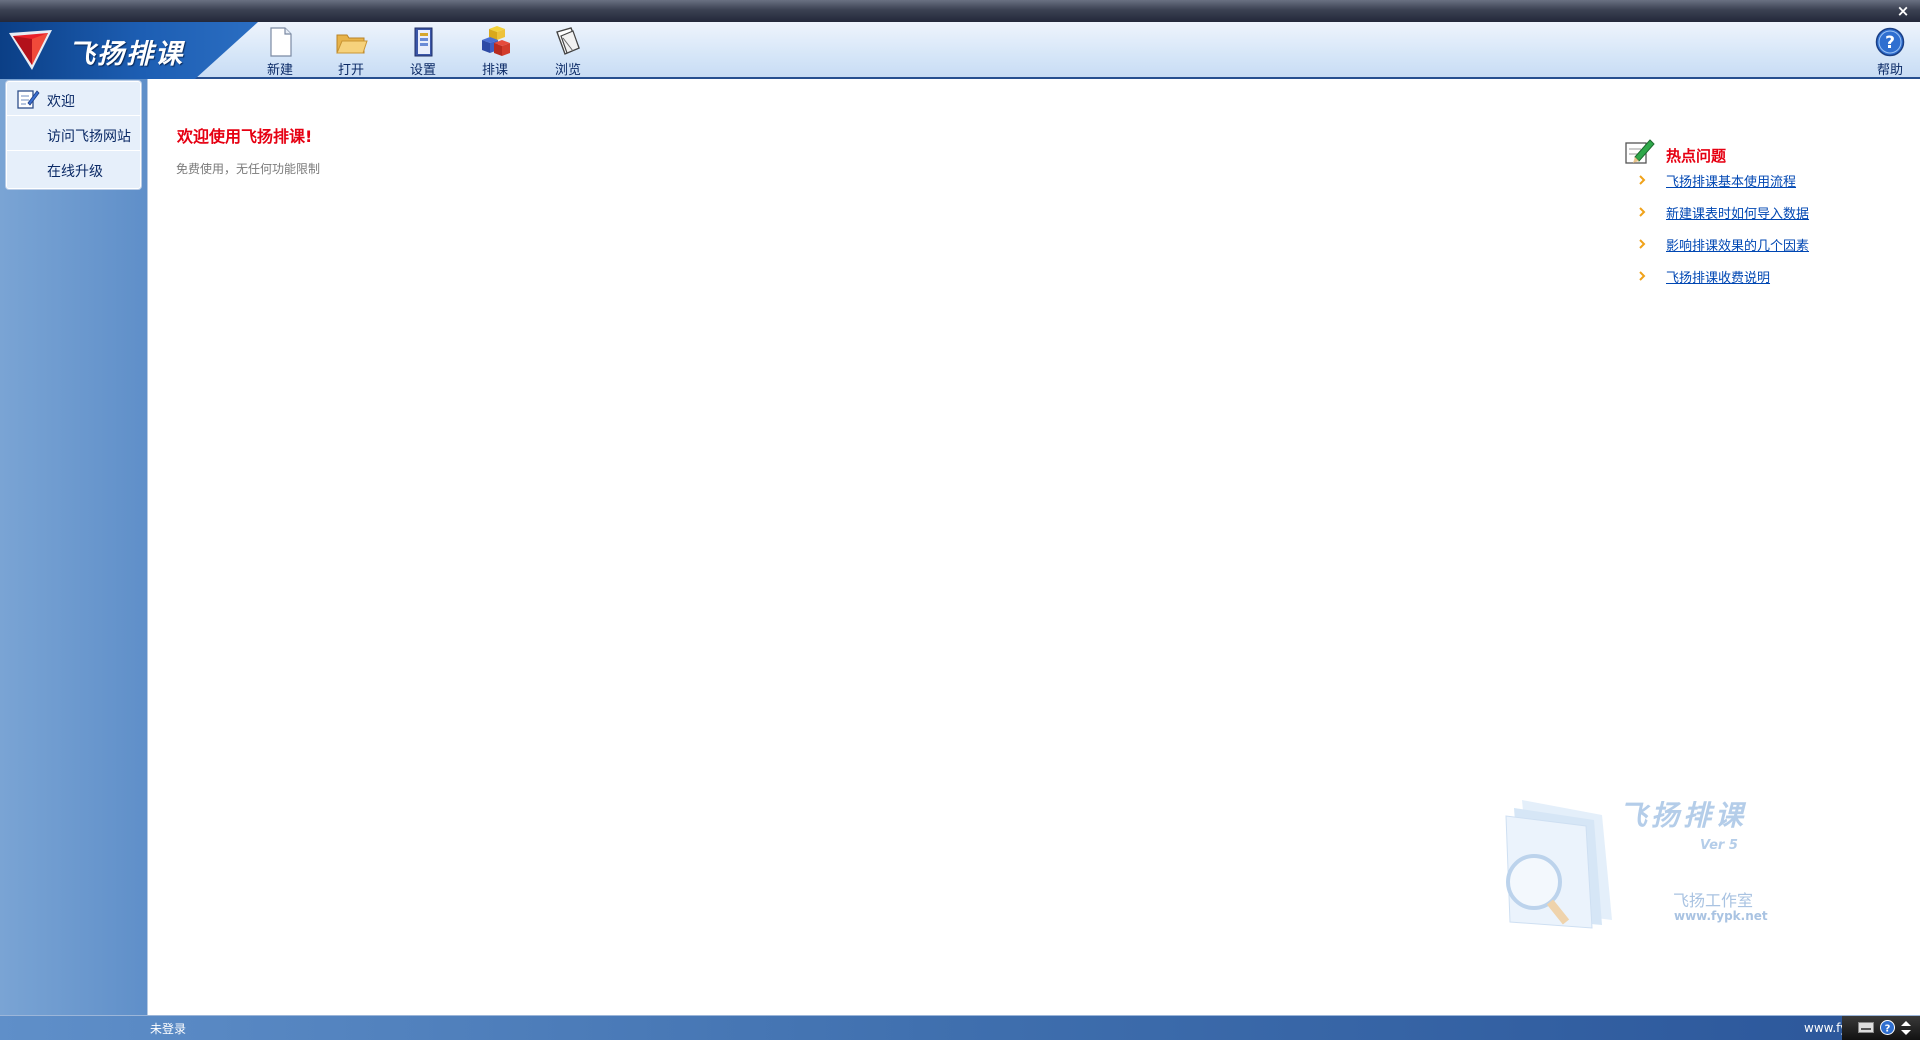 The image size is (1920, 1040). Describe the element at coordinates (1866, 1027) in the screenshot. I see `keyboard-icon` at that location.